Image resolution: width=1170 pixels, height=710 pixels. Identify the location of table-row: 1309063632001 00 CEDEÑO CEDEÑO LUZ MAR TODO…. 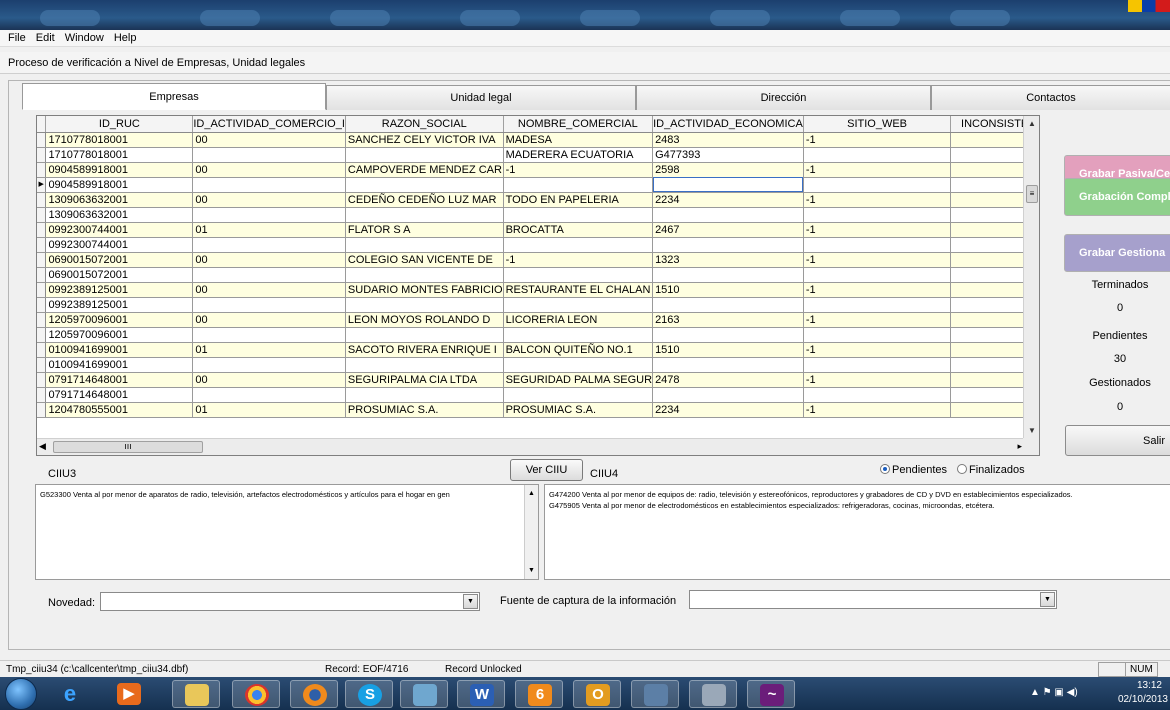
(538, 200).